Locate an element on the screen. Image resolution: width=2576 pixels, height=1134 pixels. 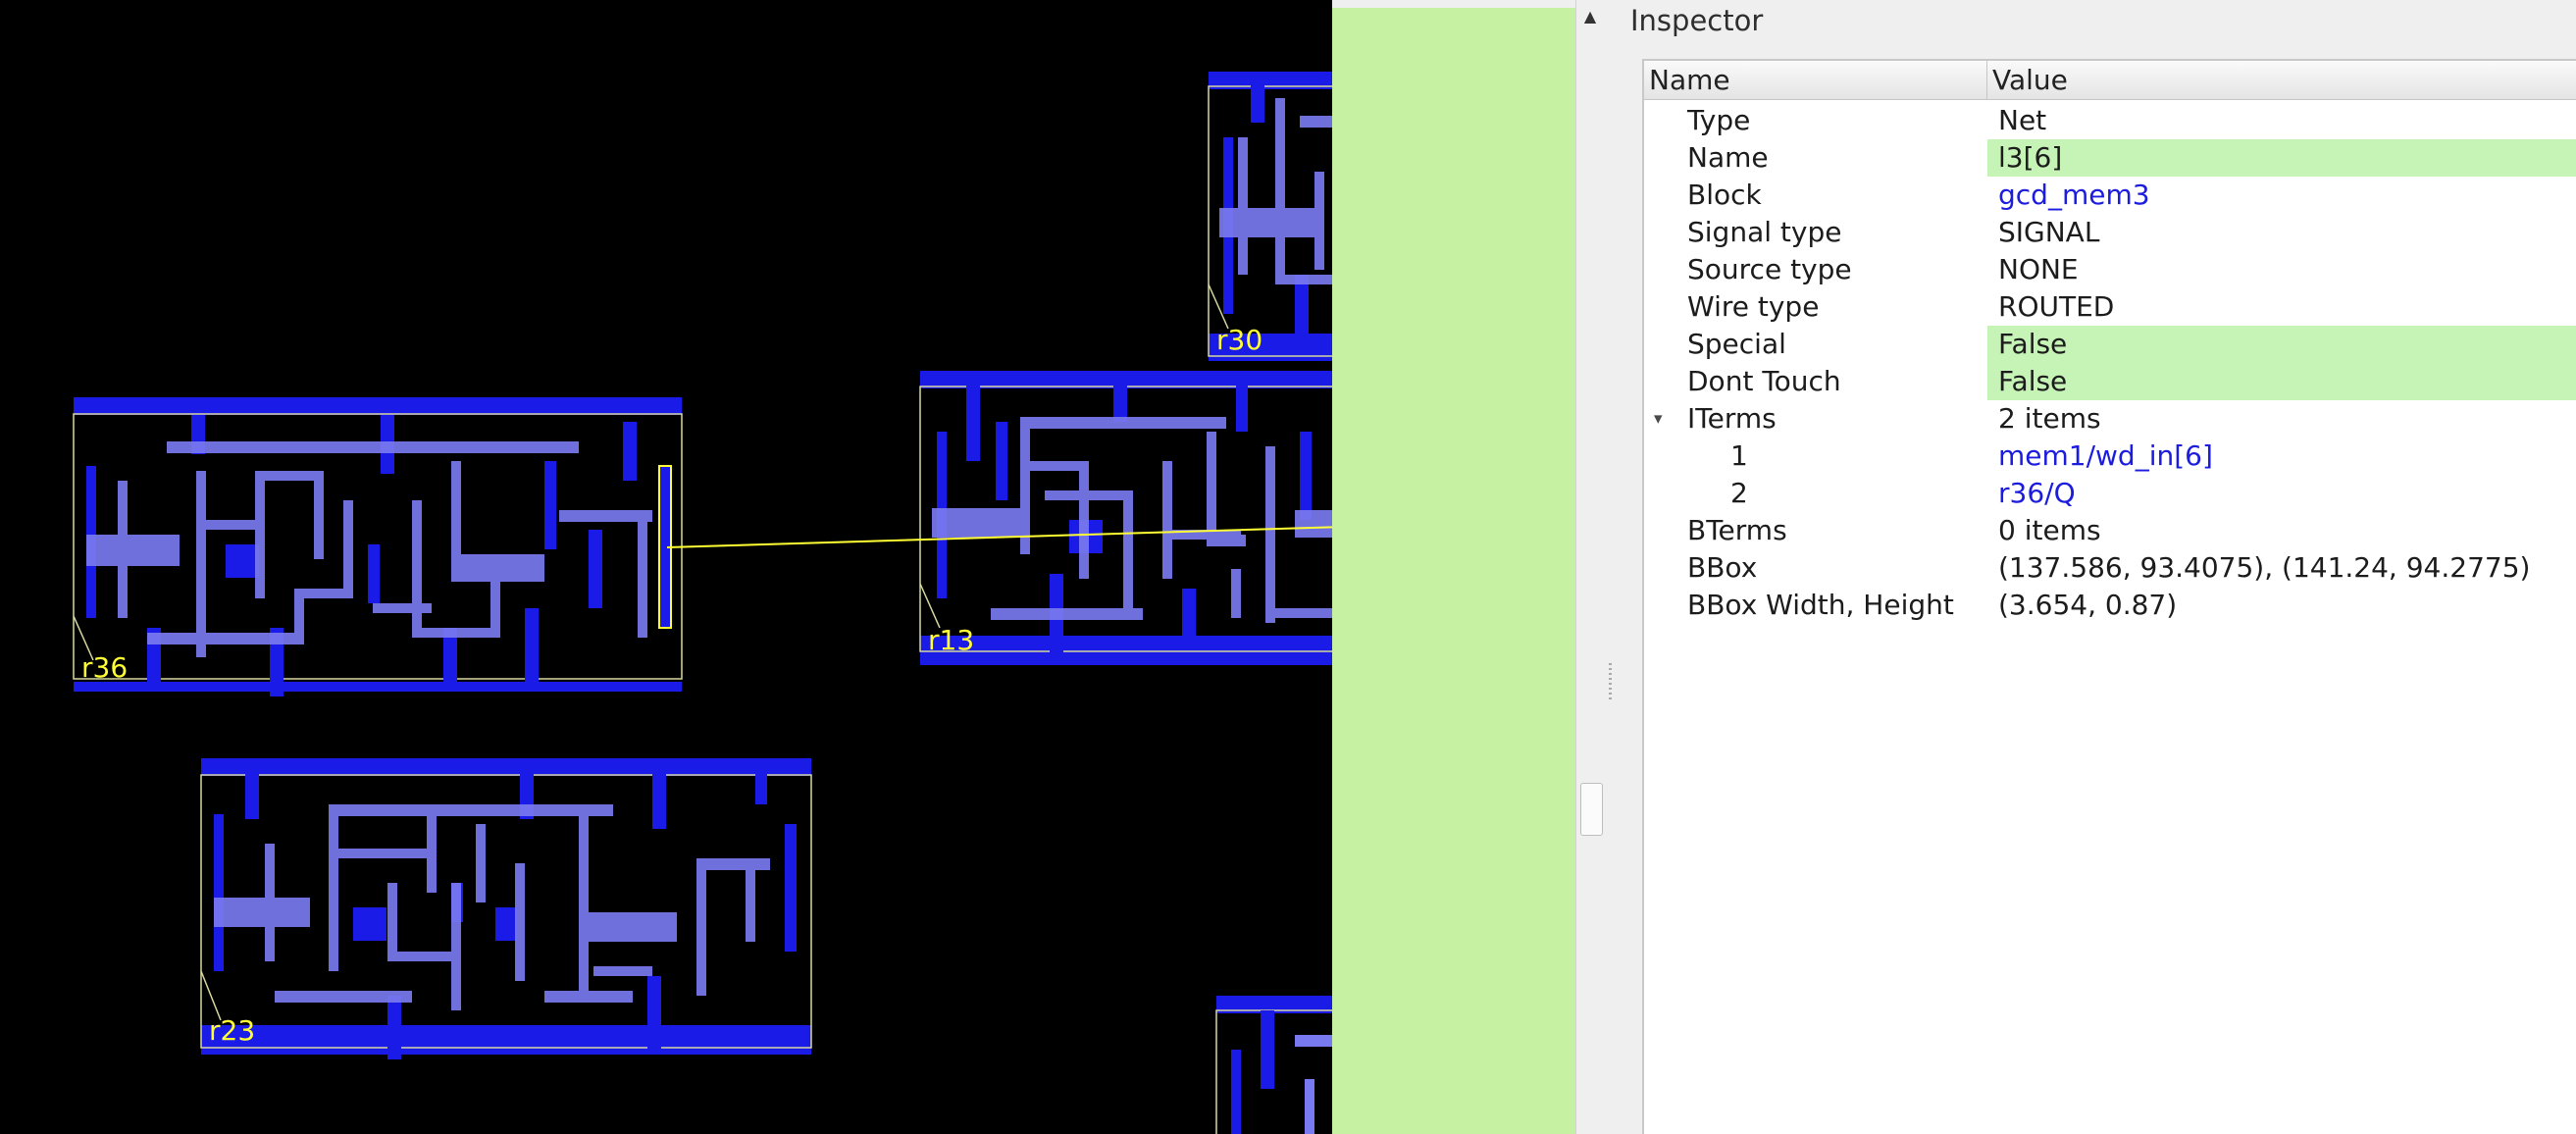
property-row-bterms: BTerms 0 items is located at coordinates (2110, 530).